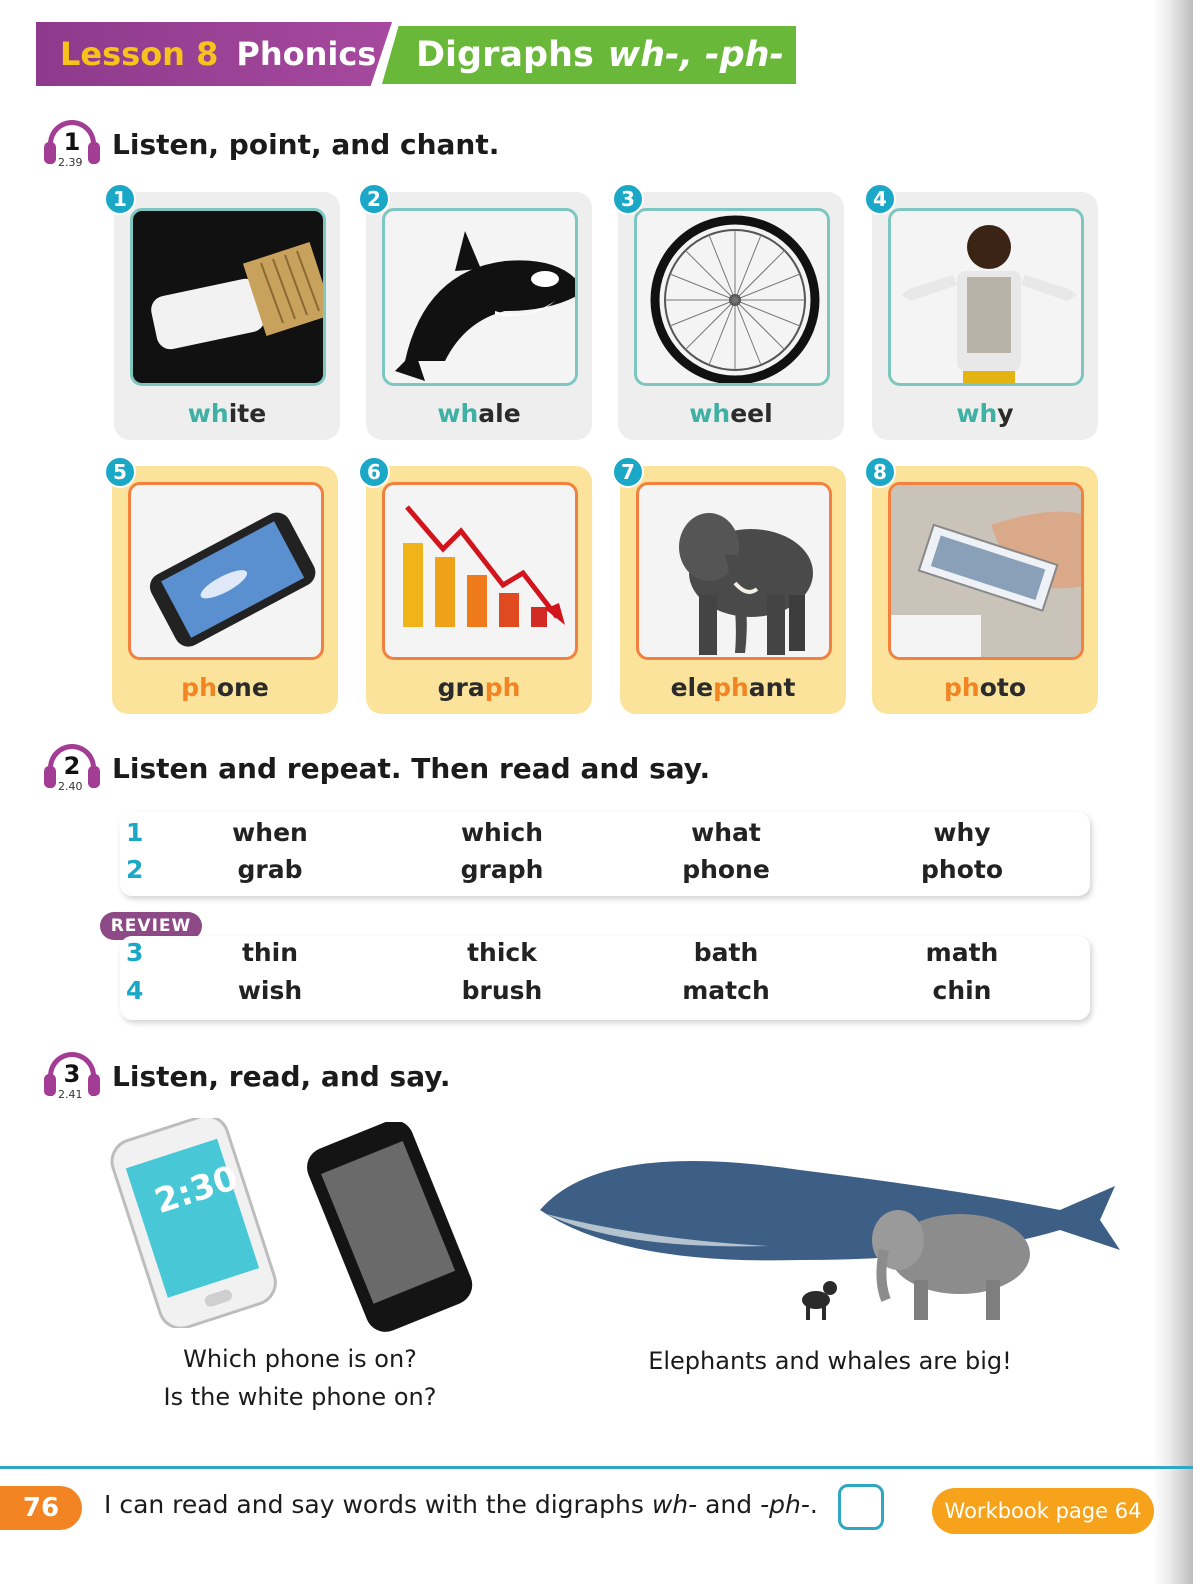  I want to click on paint-brush-image, so click(228, 297).